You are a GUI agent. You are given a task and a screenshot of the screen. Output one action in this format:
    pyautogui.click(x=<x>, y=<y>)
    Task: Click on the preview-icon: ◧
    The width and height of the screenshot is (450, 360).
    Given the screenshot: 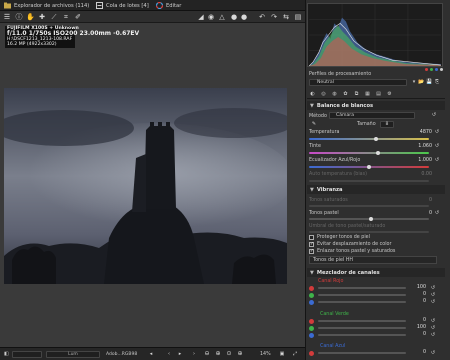 What is the action you would take?
    pyautogui.click(x=7, y=354)
    